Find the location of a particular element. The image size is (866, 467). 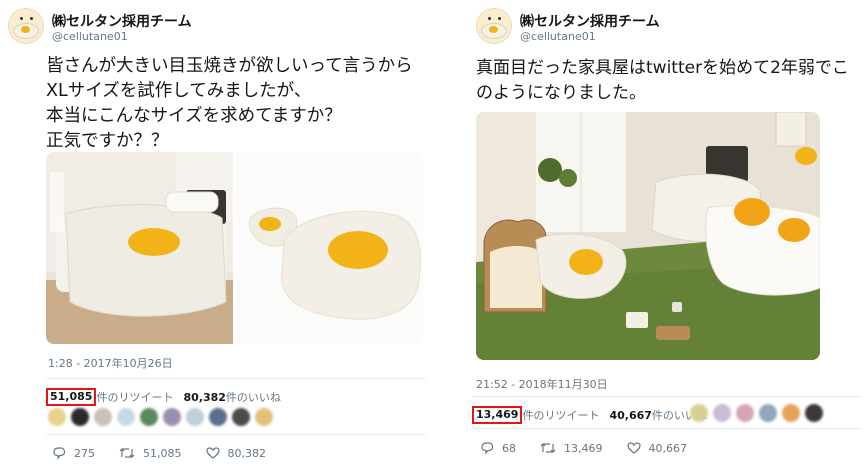

reply-button: 275 is located at coordinates (73, 453).